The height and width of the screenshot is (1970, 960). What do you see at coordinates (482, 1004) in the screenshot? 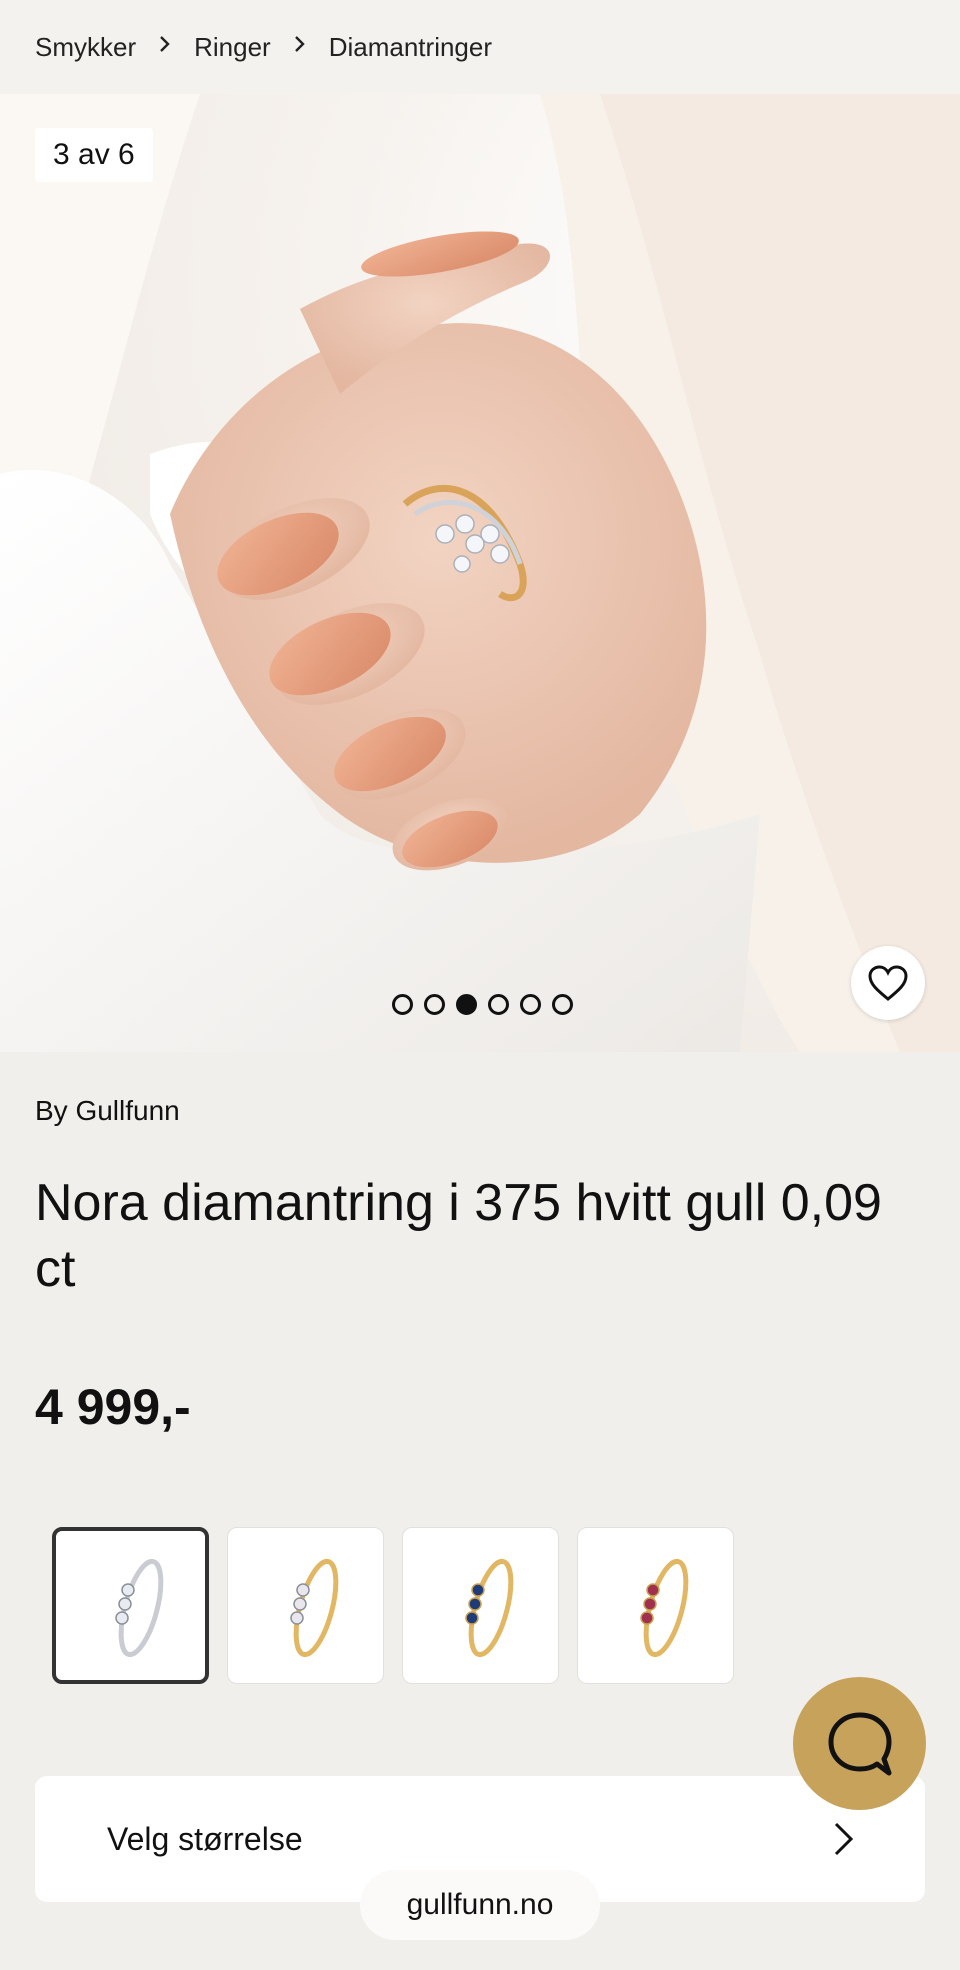
I see `carousel-dots` at bounding box center [482, 1004].